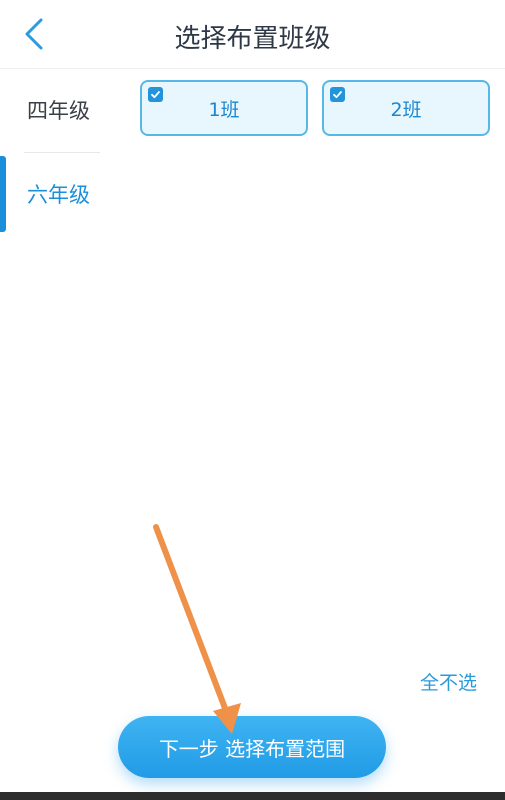  I want to click on deselect-all-button: 全不选, so click(448, 681).